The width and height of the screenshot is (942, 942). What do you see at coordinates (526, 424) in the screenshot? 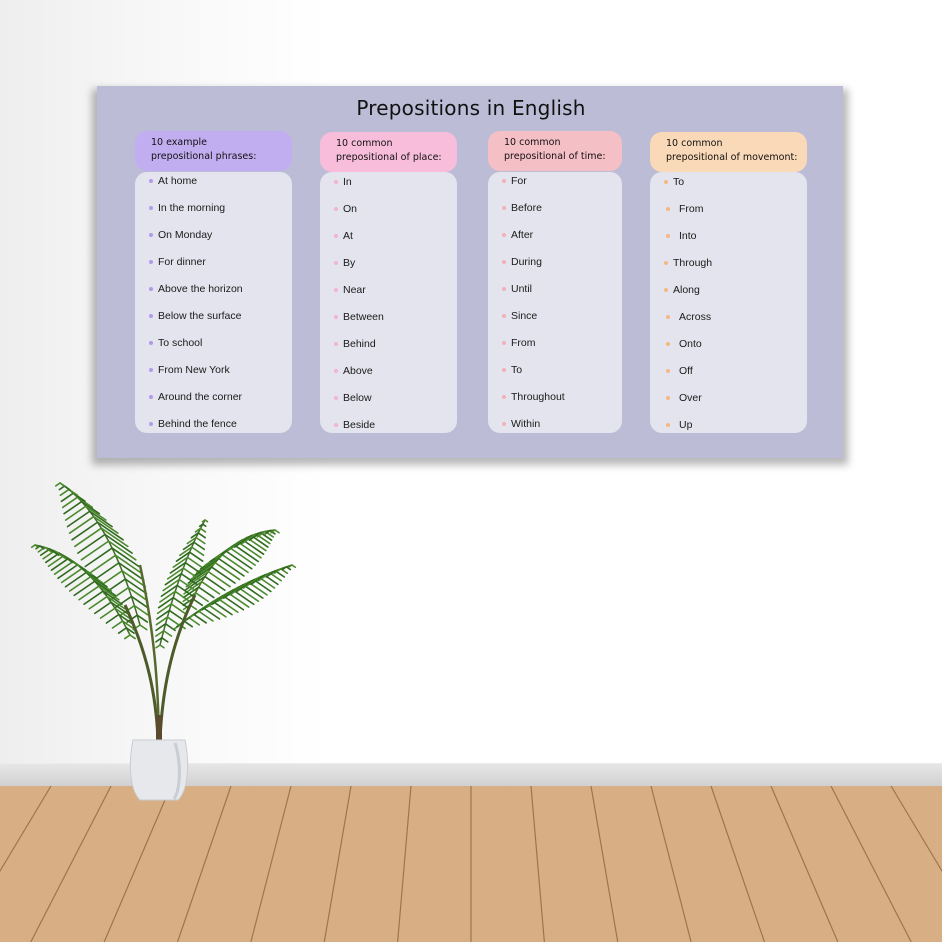
I see `list-item-text: Within` at bounding box center [526, 424].